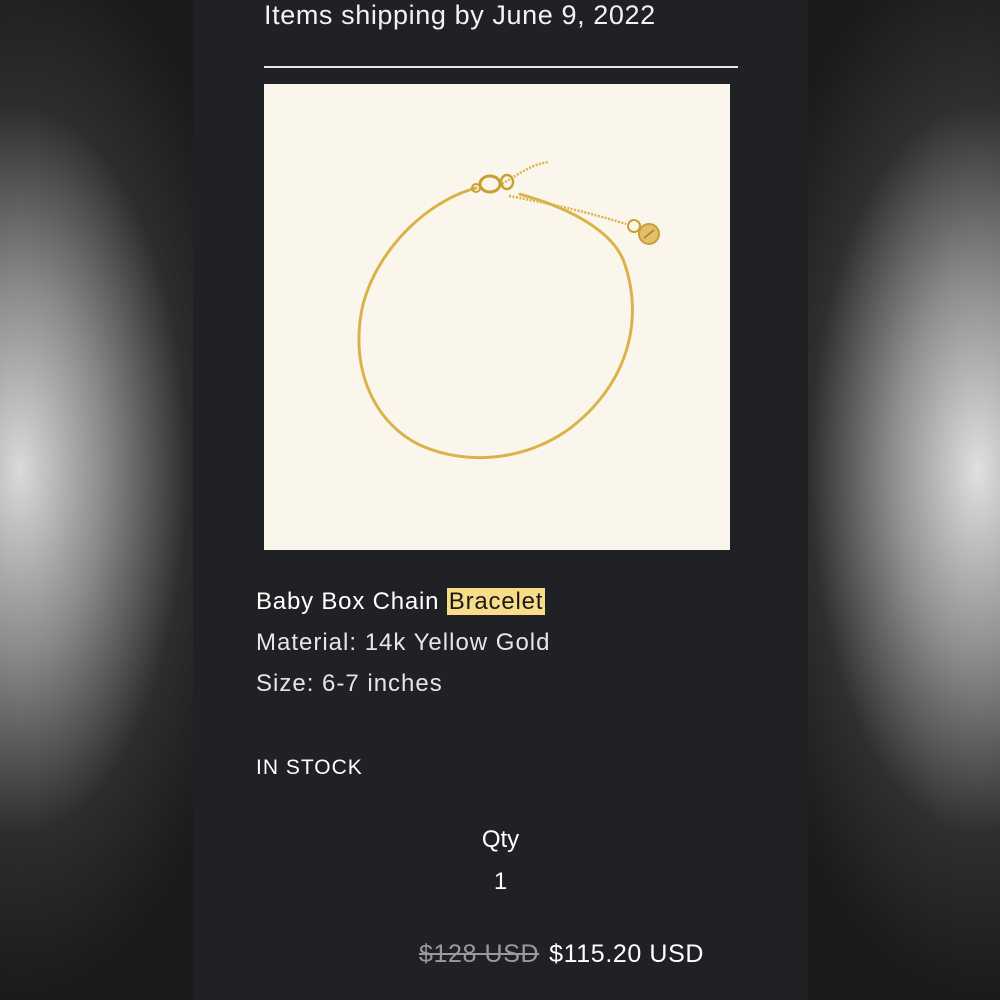  I want to click on quantity-label: Qty, so click(500, 839).